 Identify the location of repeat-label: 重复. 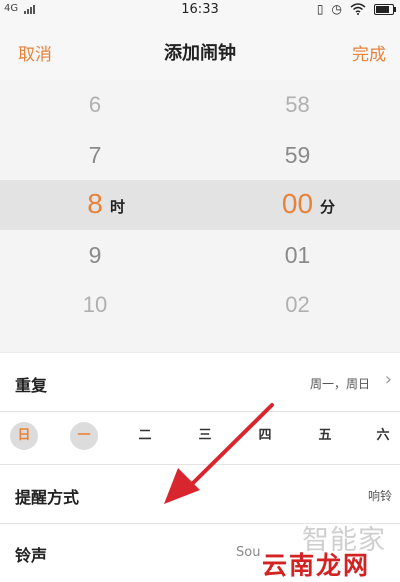
(31, 385).